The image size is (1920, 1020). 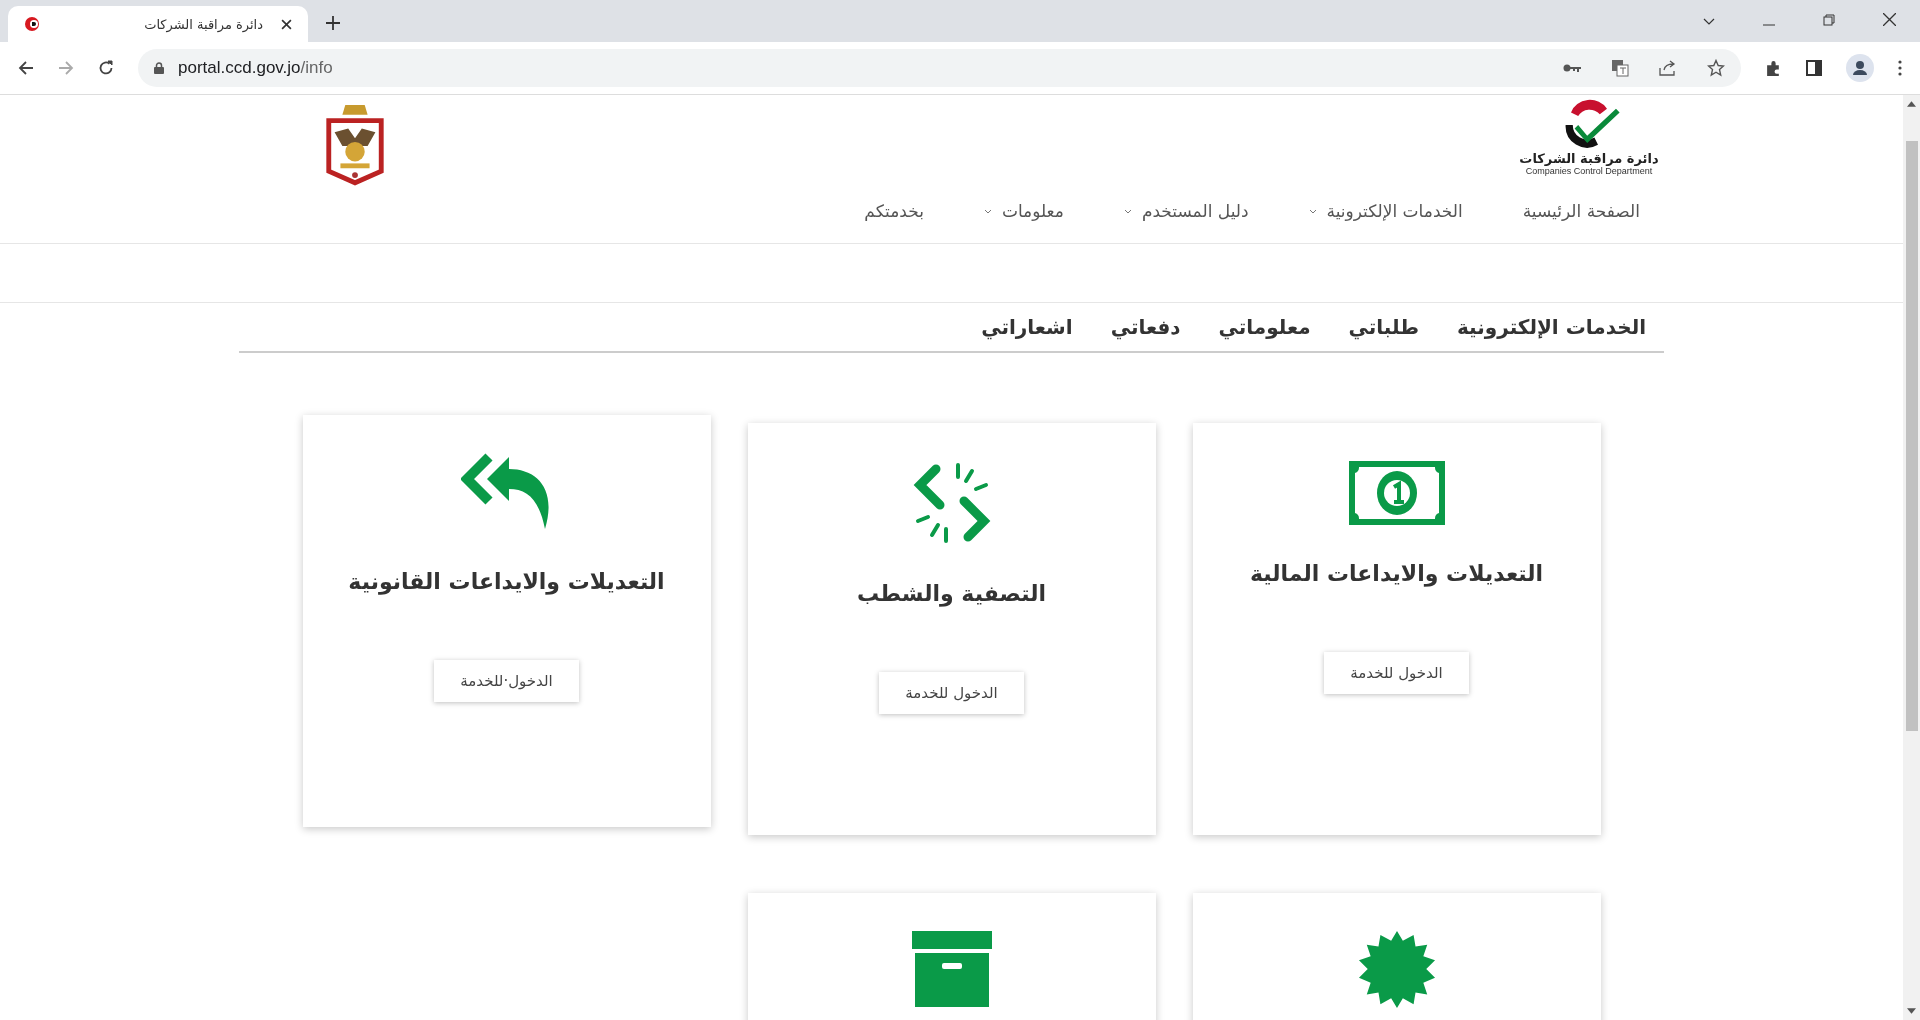 I want to click on section-tab: طلباتي, so click(x=1383, y=327).